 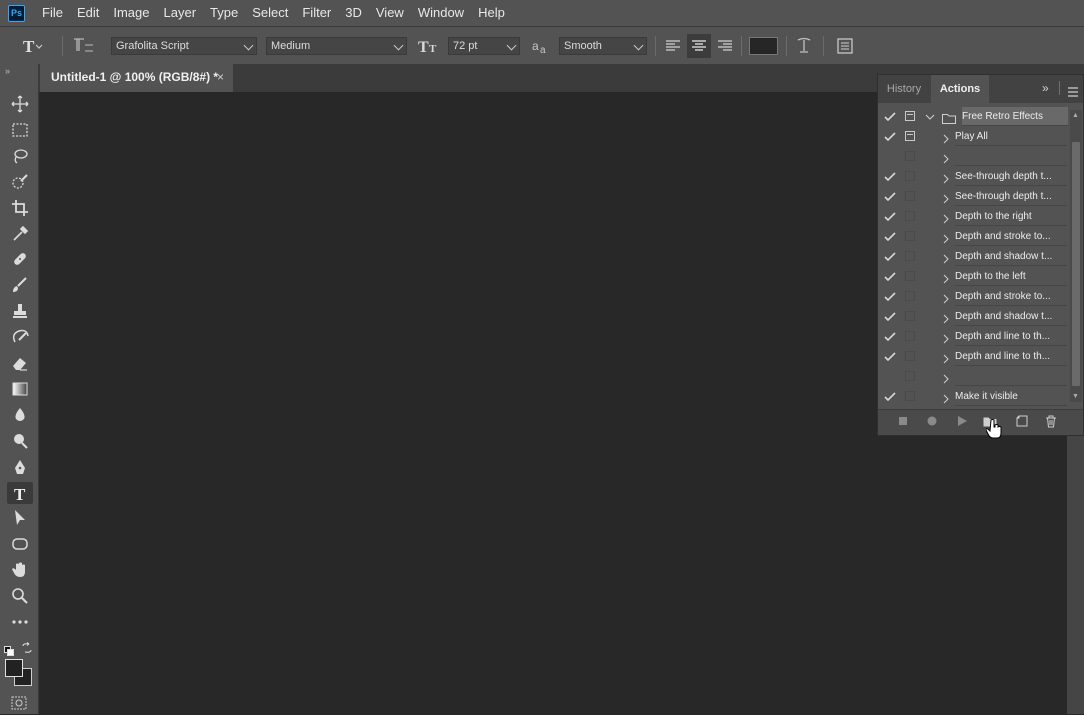 I want to click on font-style-select: Medium, so click(x=336, y=46).